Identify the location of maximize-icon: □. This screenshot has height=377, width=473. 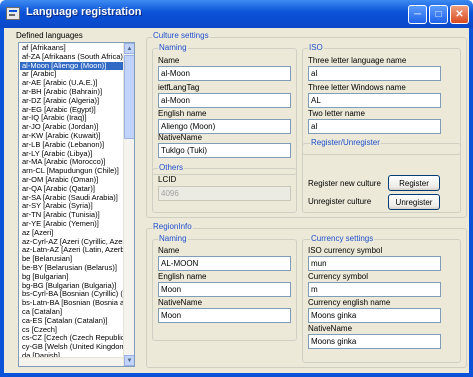
(438, 14).